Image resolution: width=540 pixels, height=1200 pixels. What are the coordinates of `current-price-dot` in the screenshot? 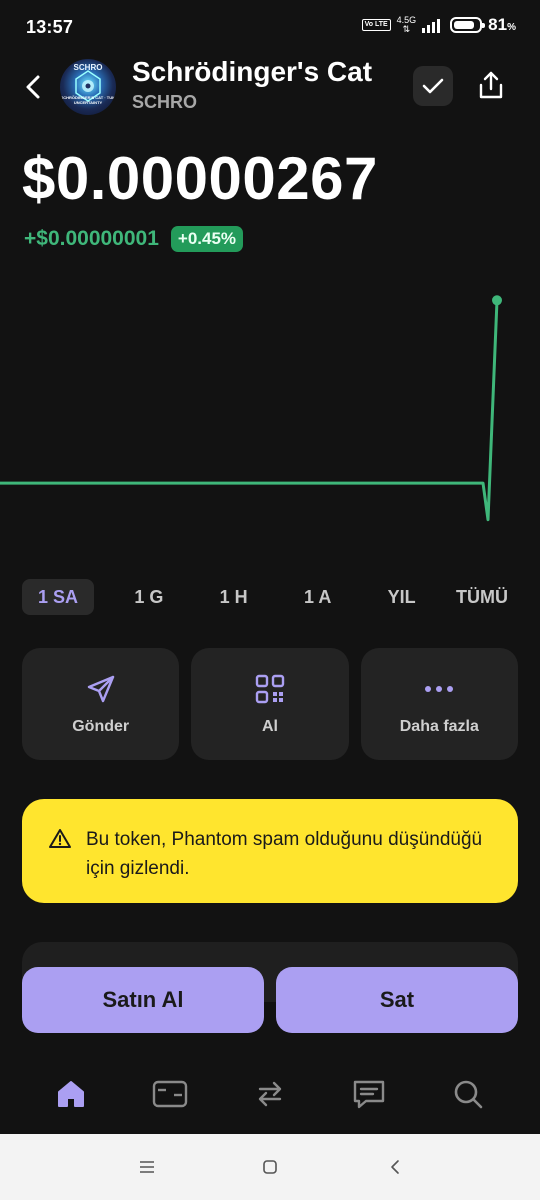 It's located at (497, 300).